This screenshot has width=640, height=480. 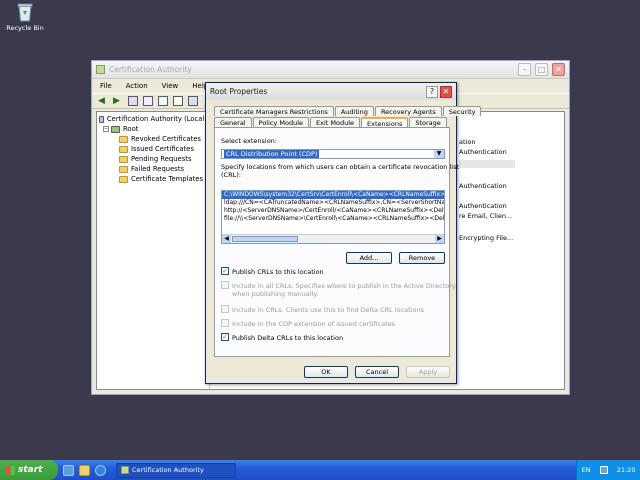 What do you see at coordinates (225, 323) in the screenshot?
I see `include-cdp-checkbox` at bounding box center [225, 323].